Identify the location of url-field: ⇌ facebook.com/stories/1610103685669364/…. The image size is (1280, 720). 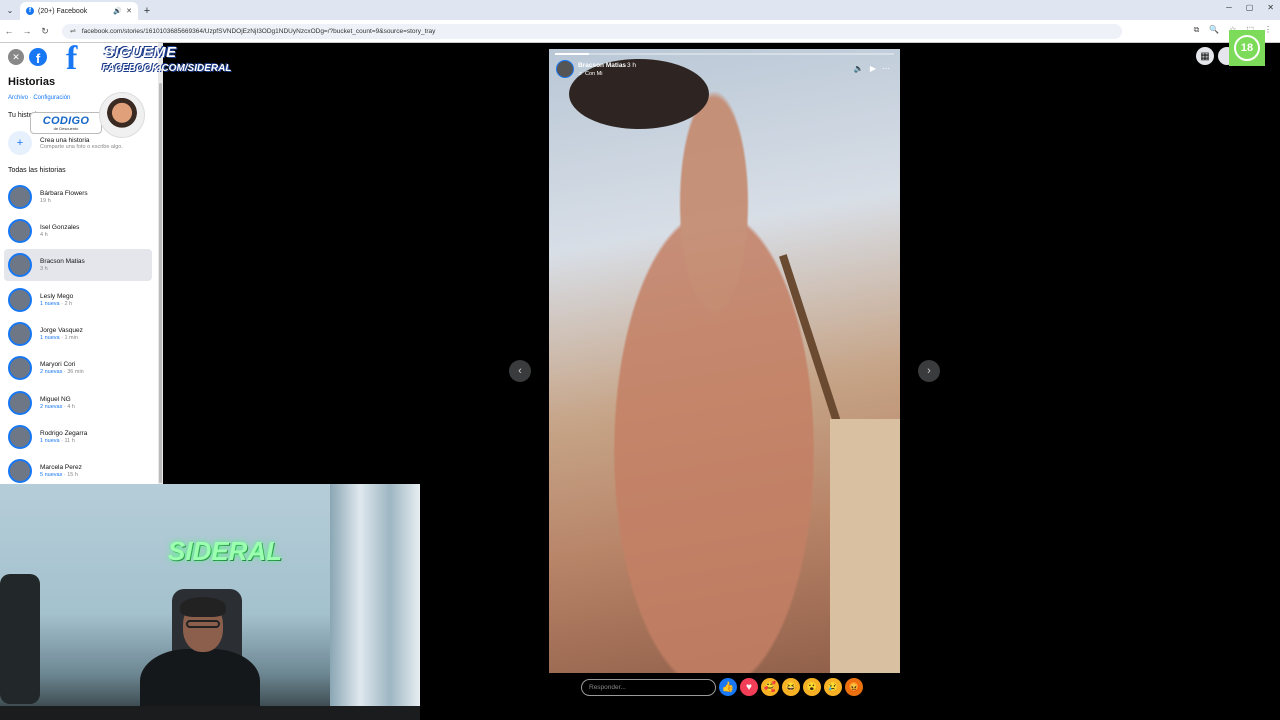
(592, 31).